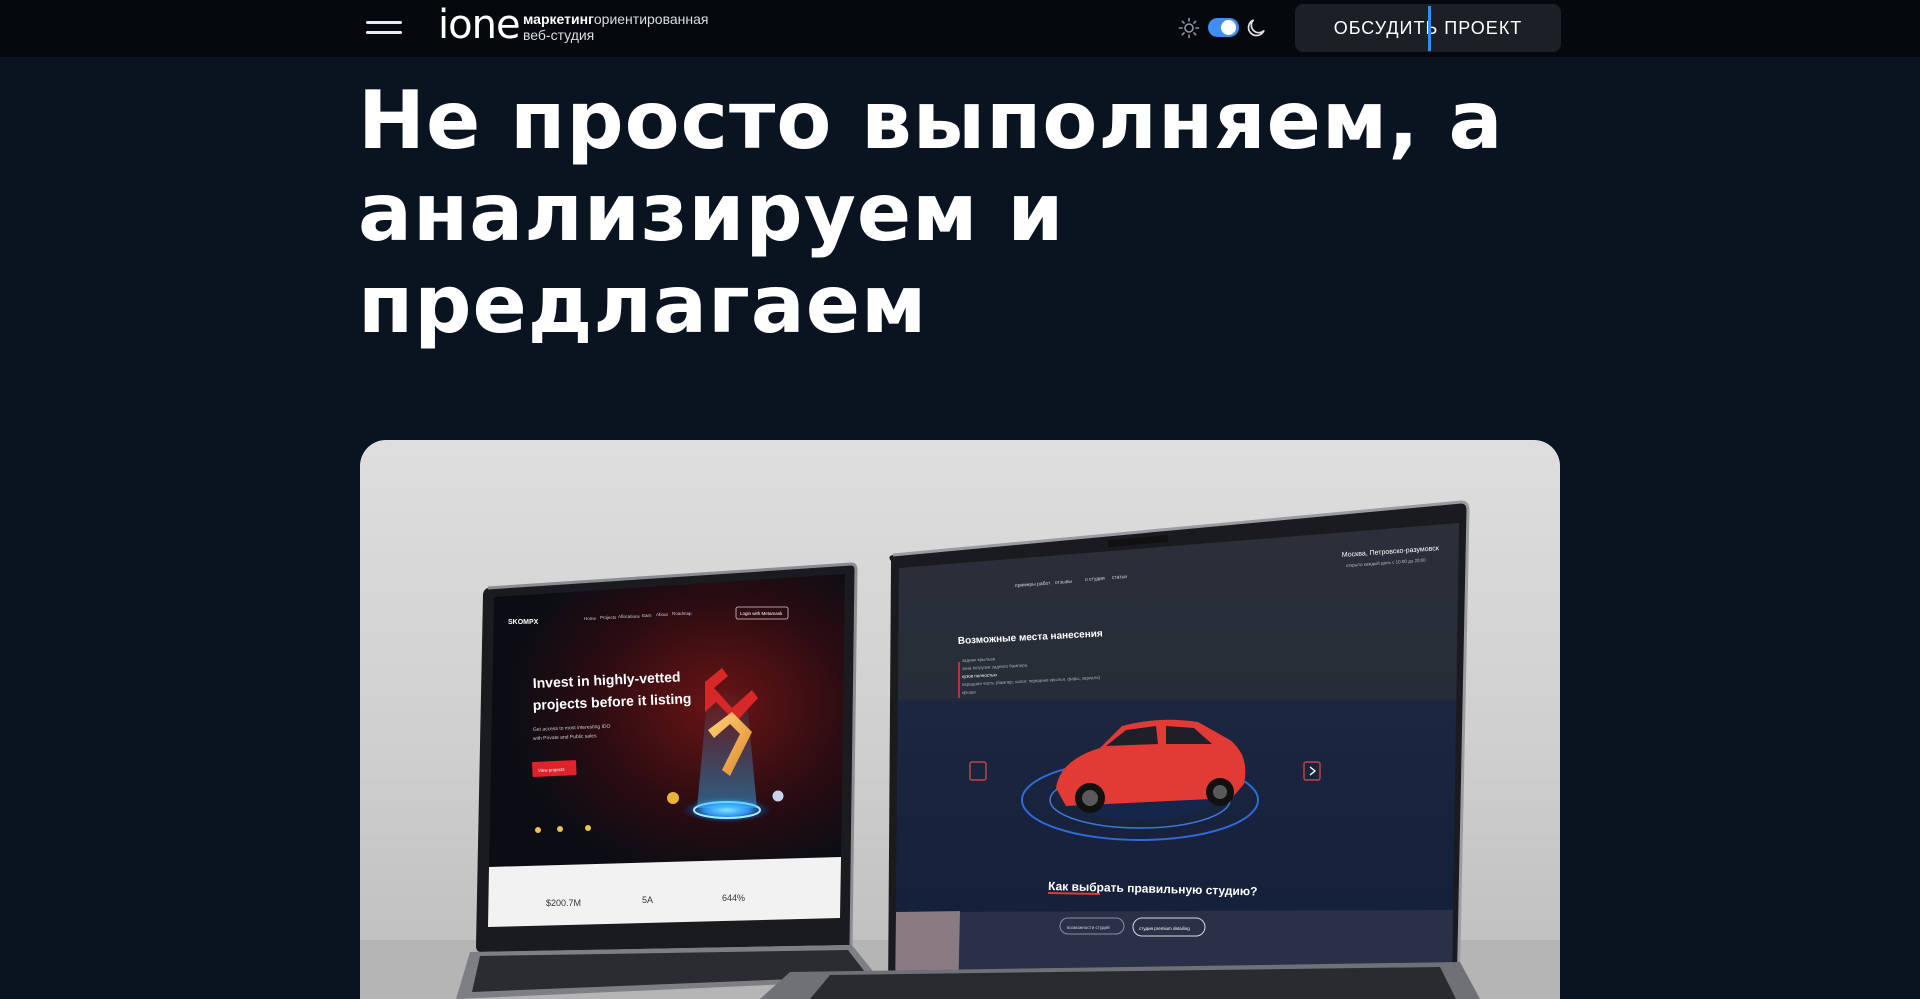  Describe the element at coordinates (662, 614) in the screenshot. I see `left-nav-about: About` at that location.